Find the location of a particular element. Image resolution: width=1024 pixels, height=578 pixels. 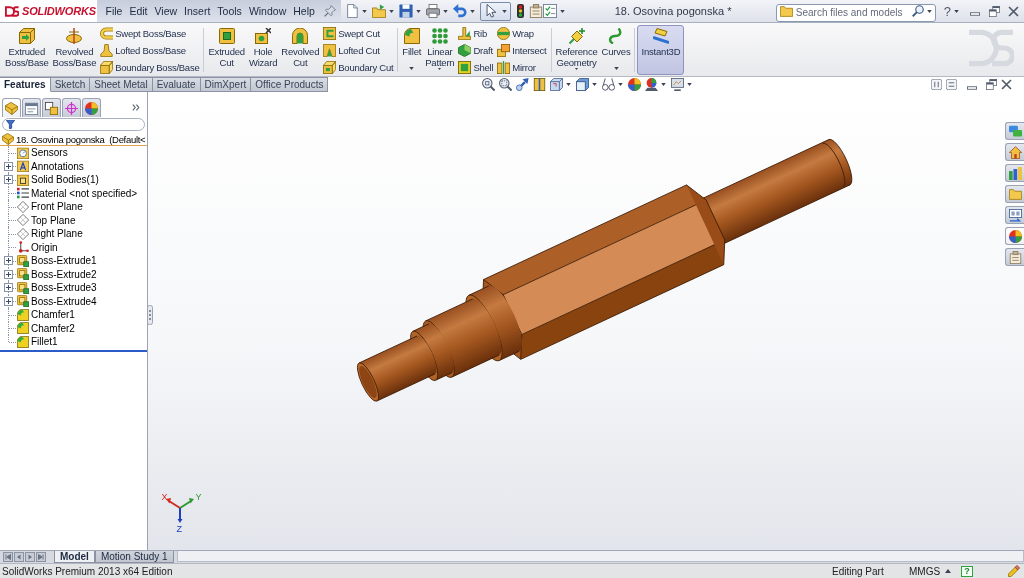

pencil-icon is located at coordinates (1014, 571).